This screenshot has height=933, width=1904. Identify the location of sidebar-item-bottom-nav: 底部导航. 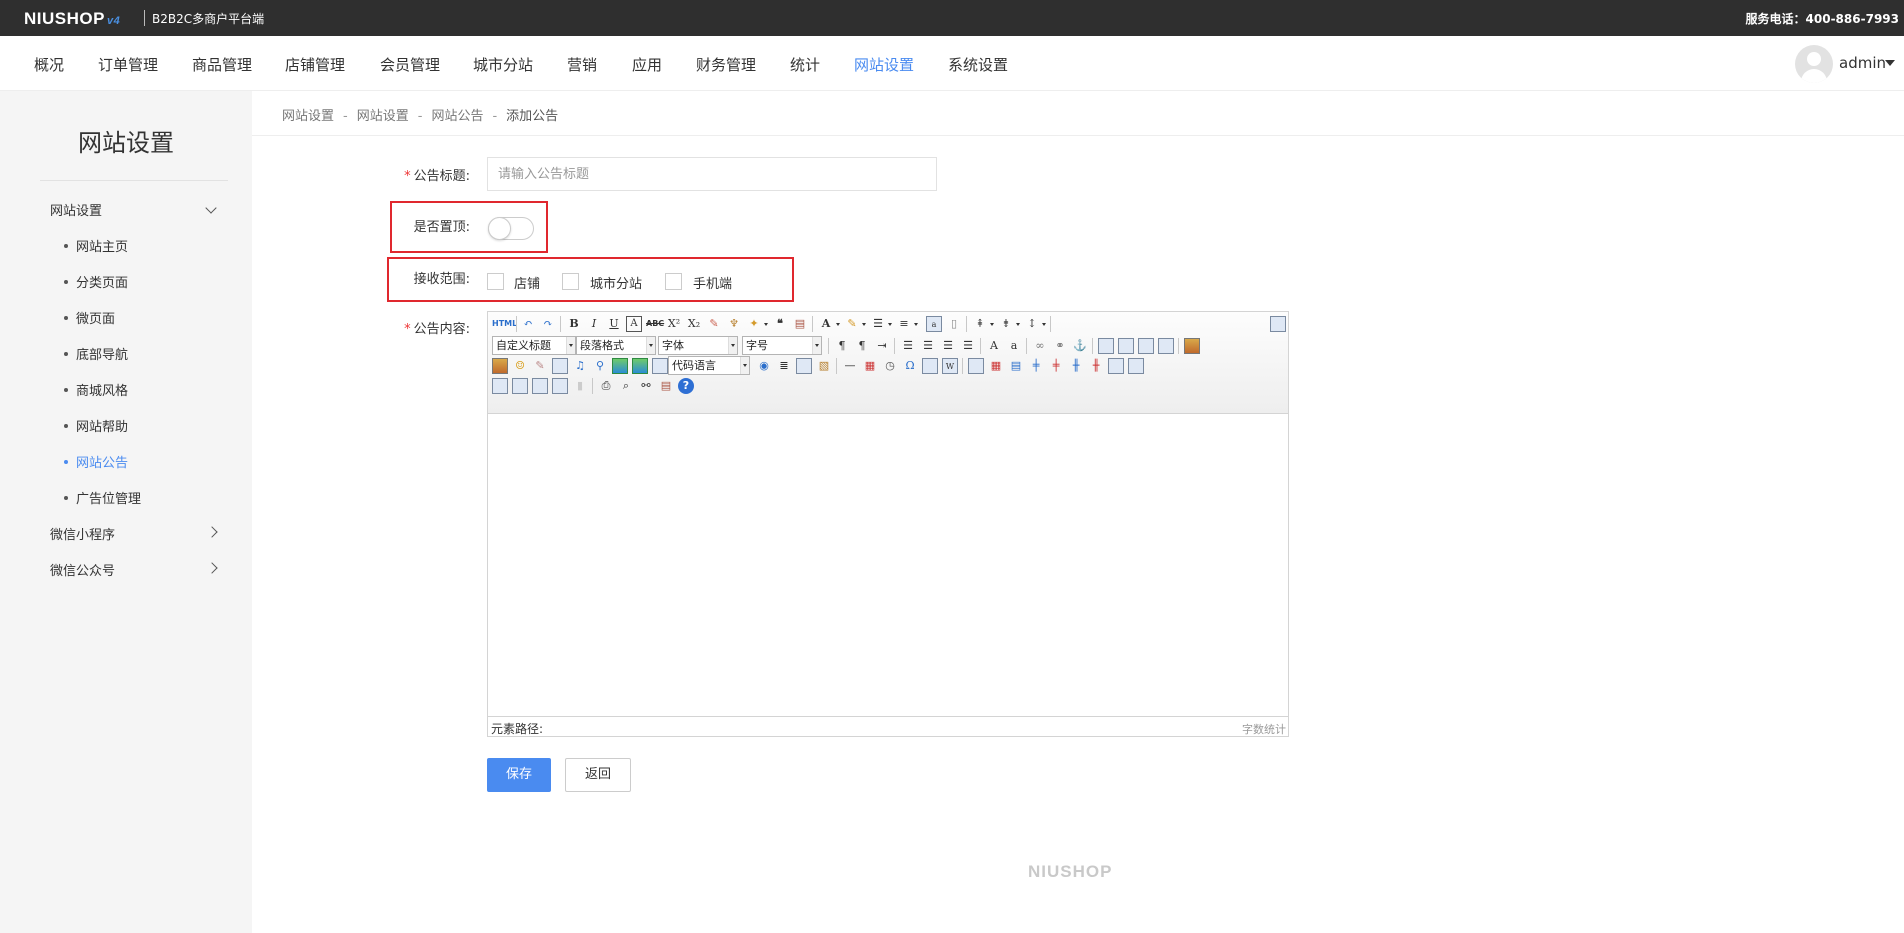
(96, 353).